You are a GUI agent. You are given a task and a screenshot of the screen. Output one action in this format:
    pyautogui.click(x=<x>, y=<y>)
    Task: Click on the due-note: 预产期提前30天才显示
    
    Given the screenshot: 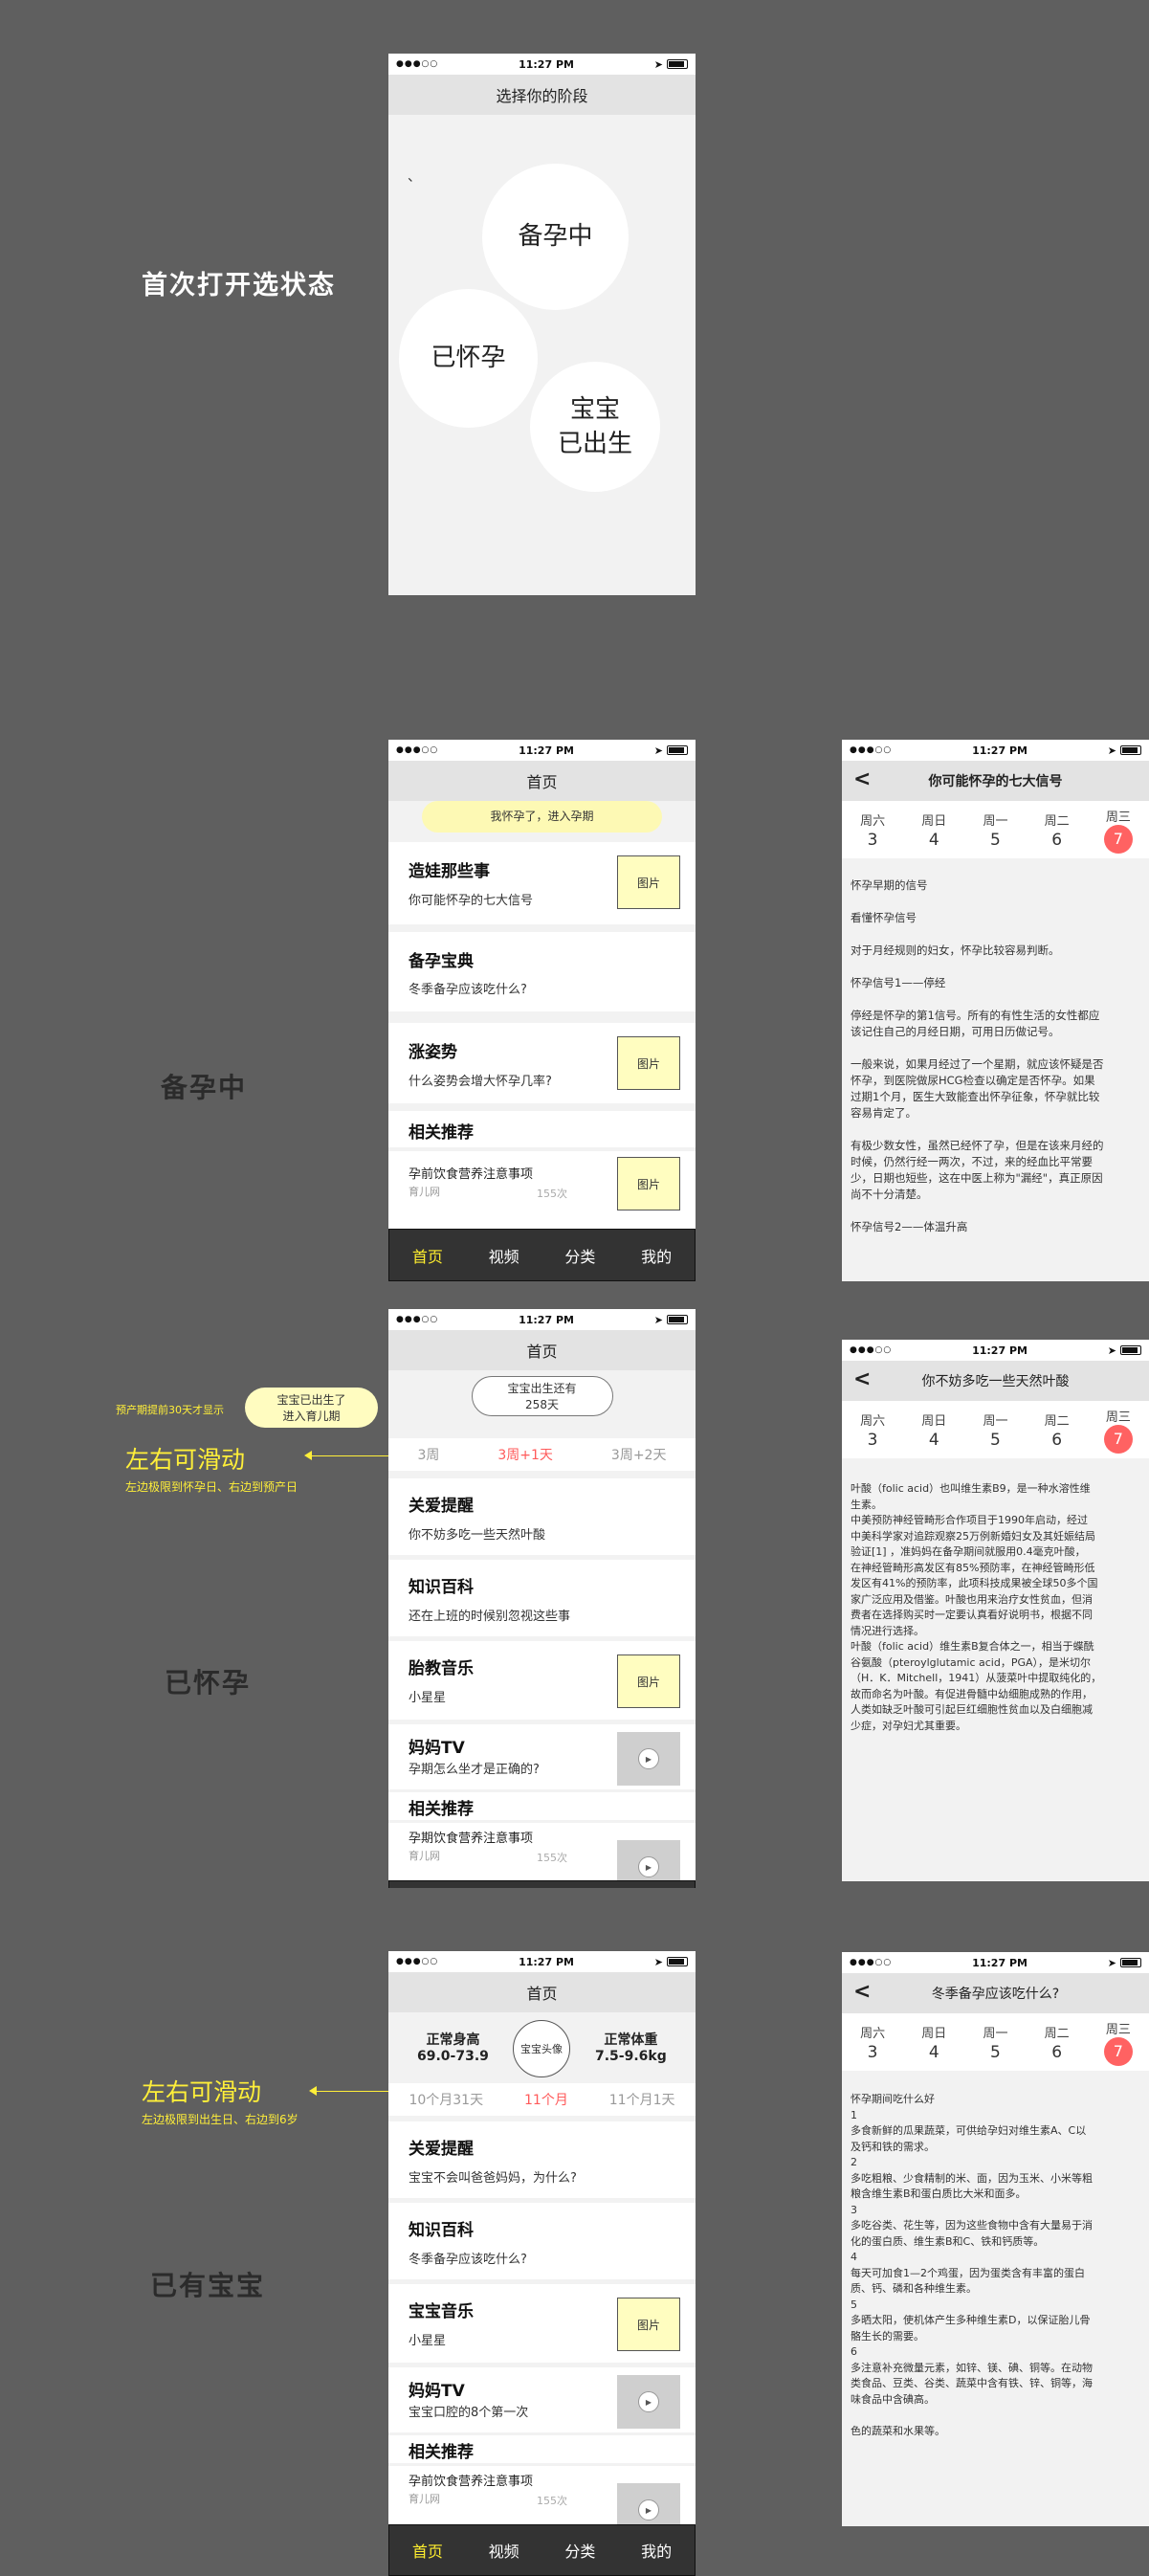 What is the action you would take?
    pyautogui.click(x=170, y=1410)
    